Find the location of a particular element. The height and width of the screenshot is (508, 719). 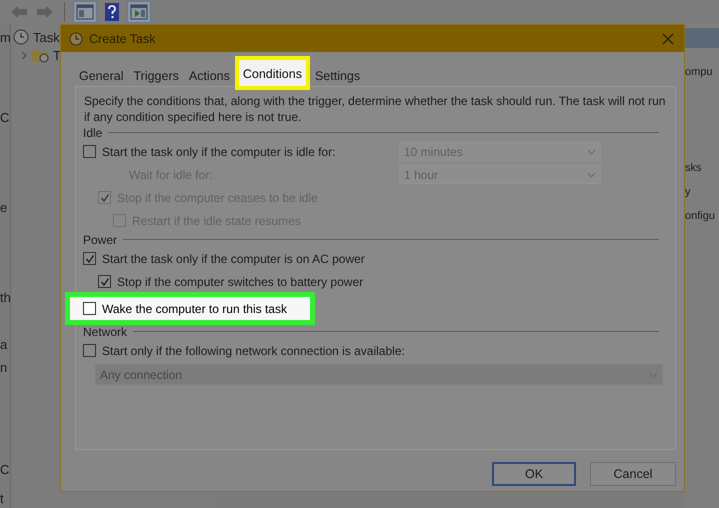

section-heading: Network is located at coordinates (105, 331).